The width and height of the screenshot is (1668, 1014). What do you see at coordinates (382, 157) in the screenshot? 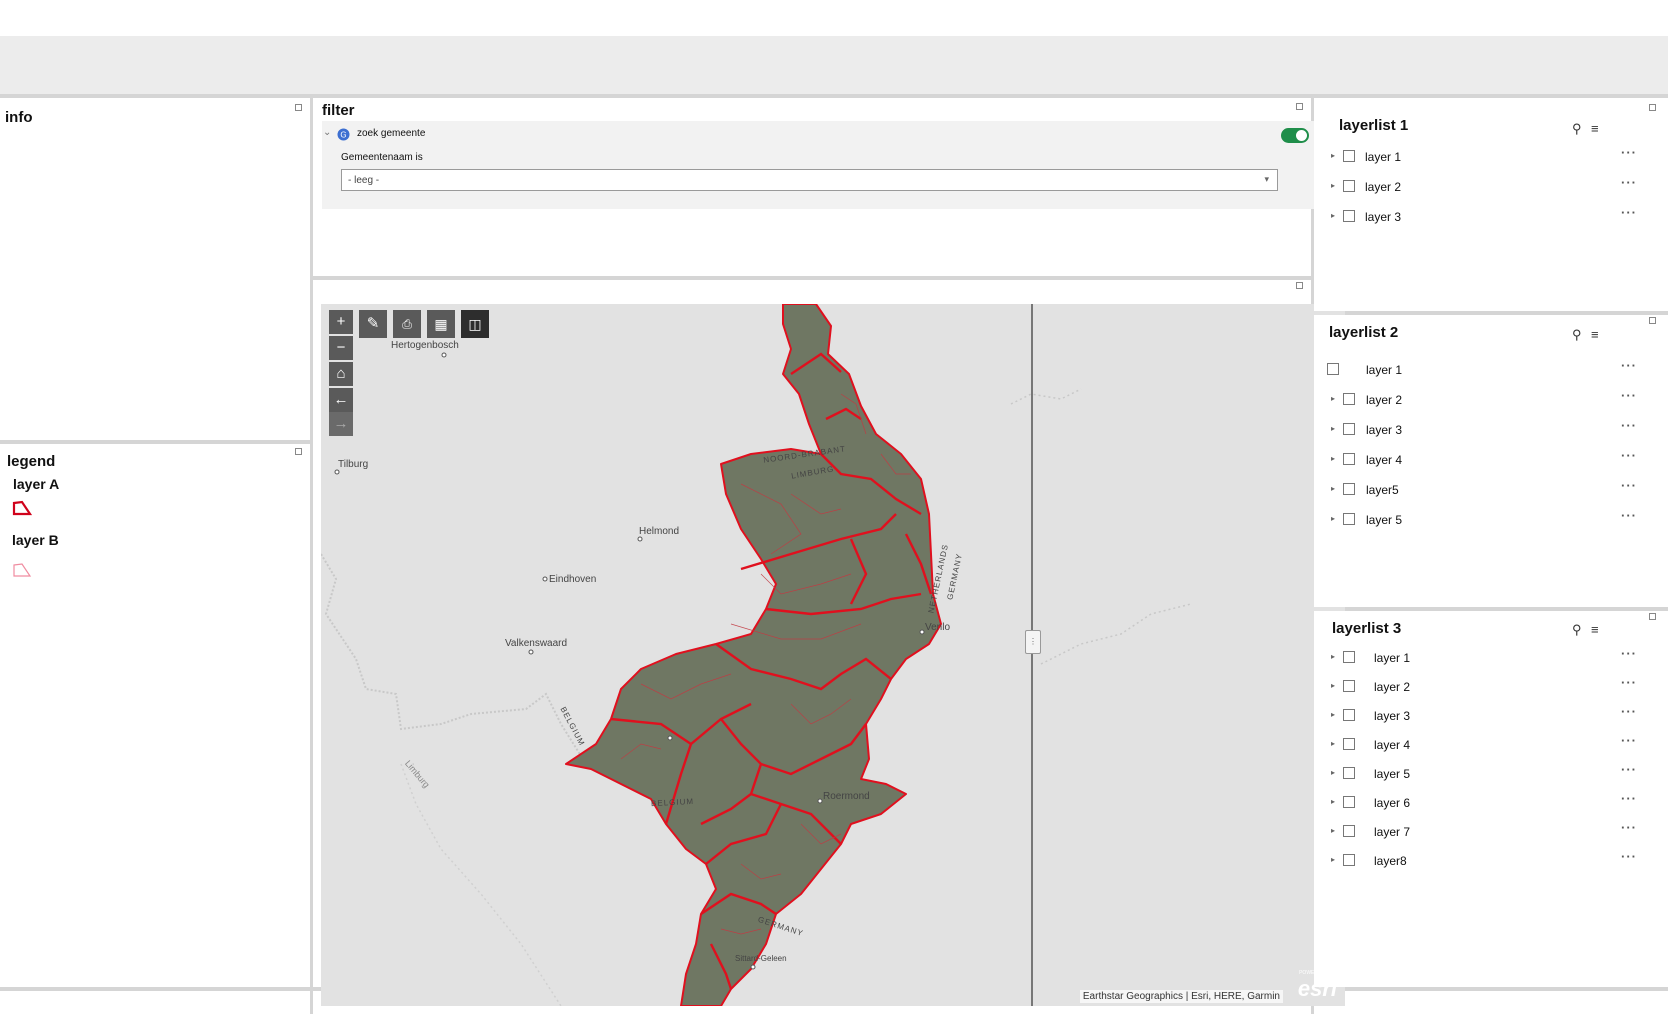
I see `filter-field-label: Gemeentenaam is` at bounding box center [382, 157].